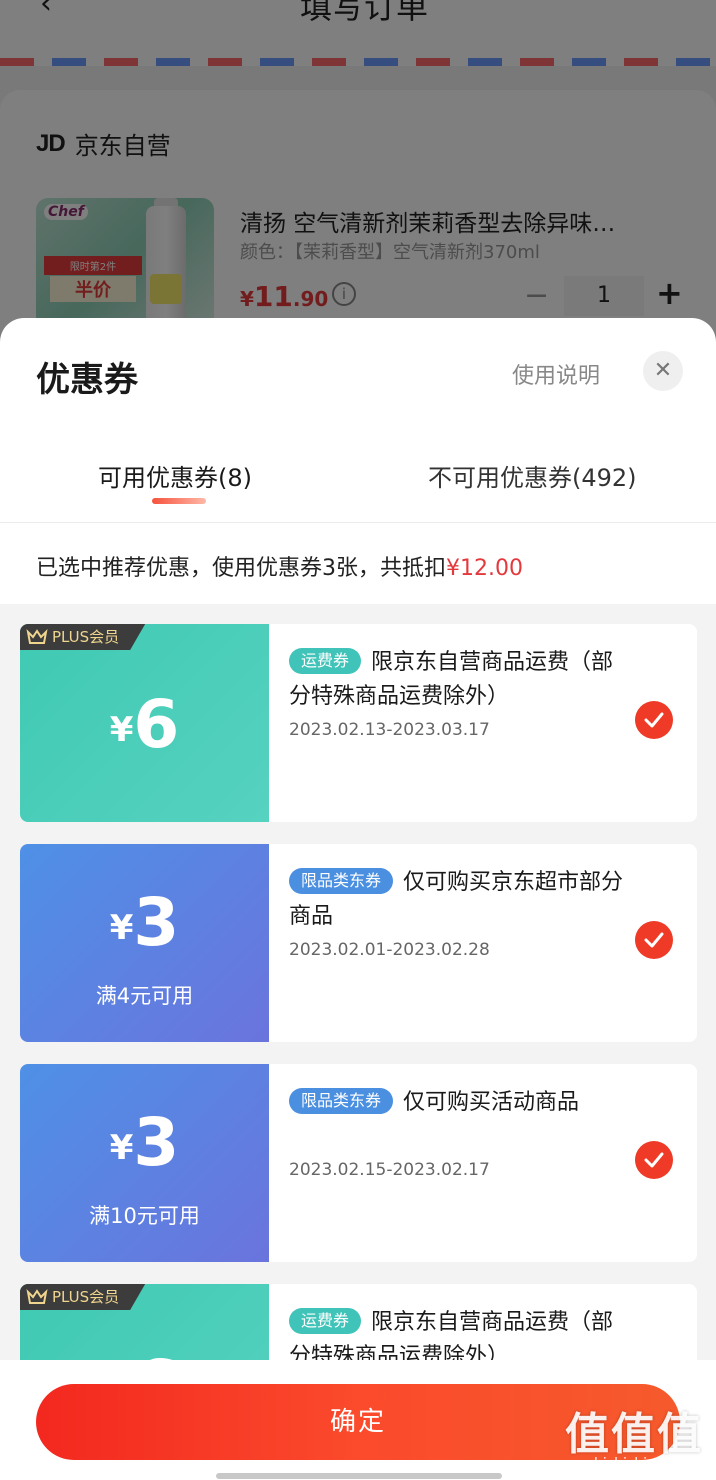 This screenshot has width=716, height=1480. What do you see at coordinates (144, 1216) in the screenshot?
I see `coupon-threshold: 满10元可用` at bounding box center [144, 1216].